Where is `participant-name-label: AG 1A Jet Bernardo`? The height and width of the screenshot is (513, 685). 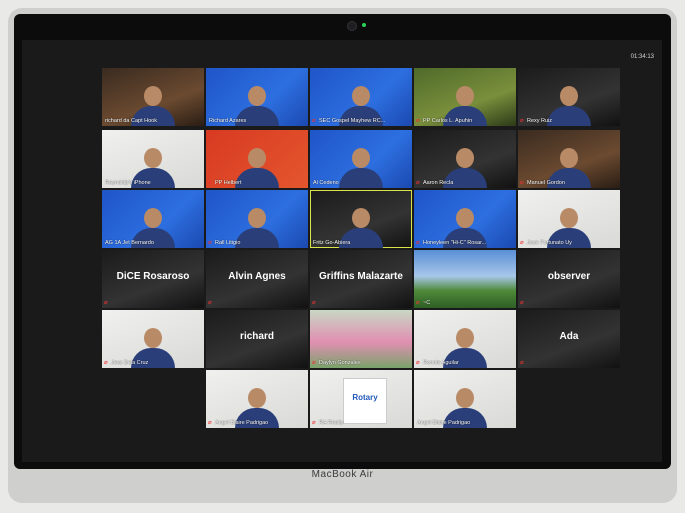
participant-name-label: AG 1A Jet Bernardo is located at coordinates (129, 243).